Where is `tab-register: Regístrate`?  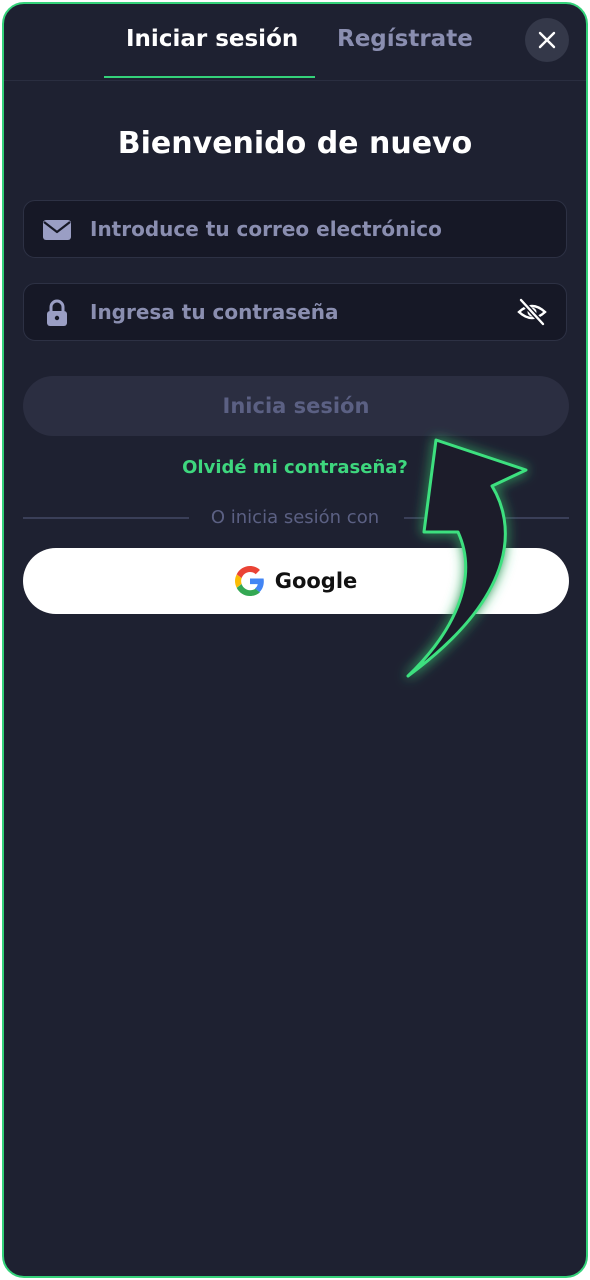 tab-register: Regístrate is located at coordinates (405, 39).